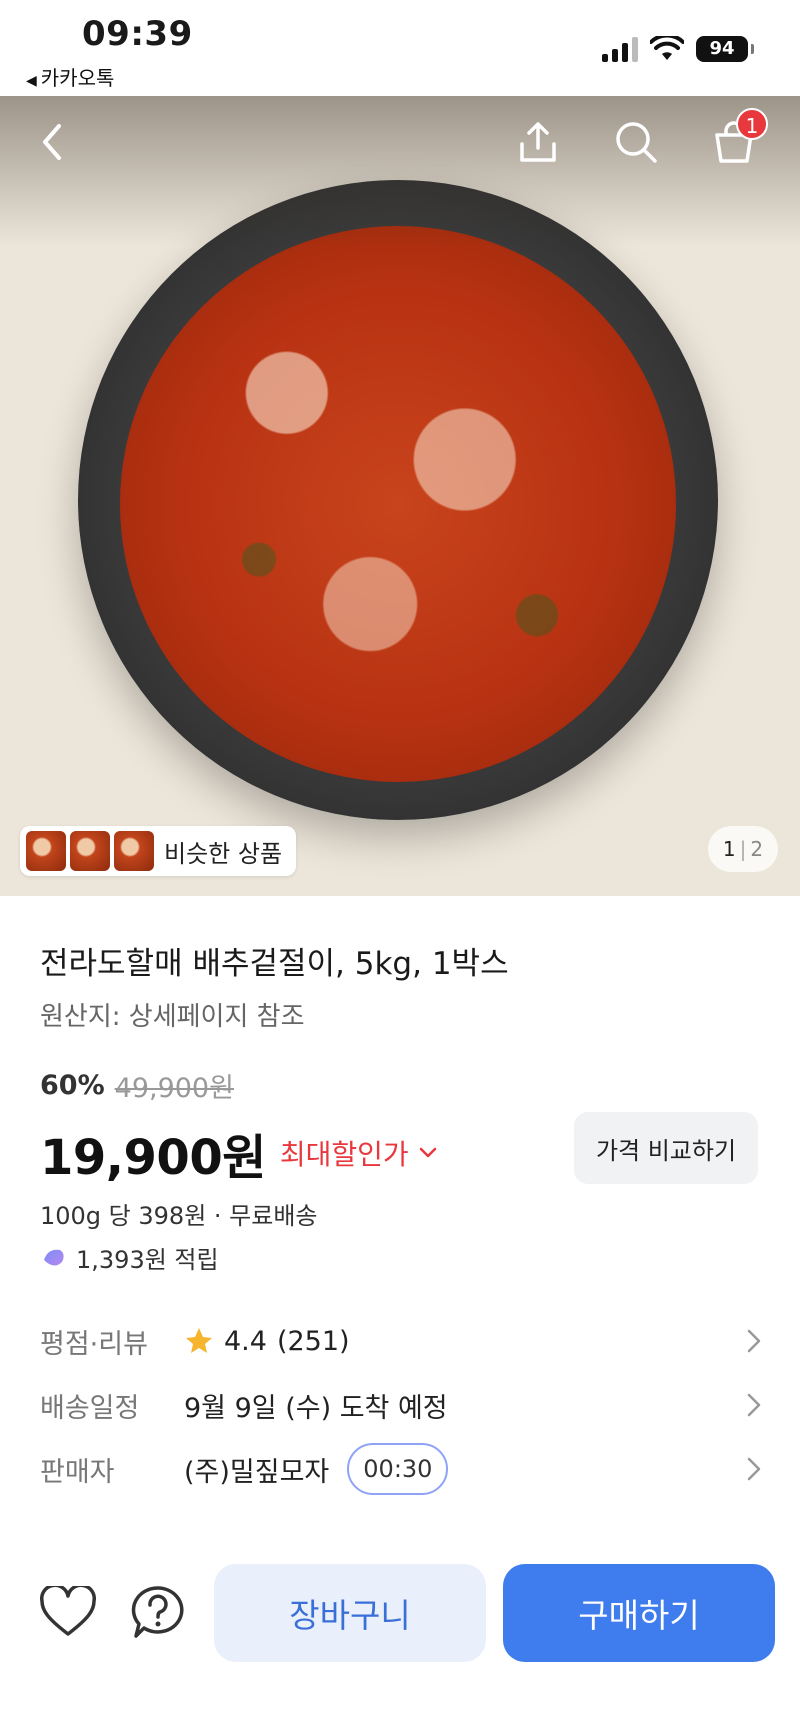 This screenshot has height=1731, width=800. I want to click on battery-indicator: 94, so click(725, 49).